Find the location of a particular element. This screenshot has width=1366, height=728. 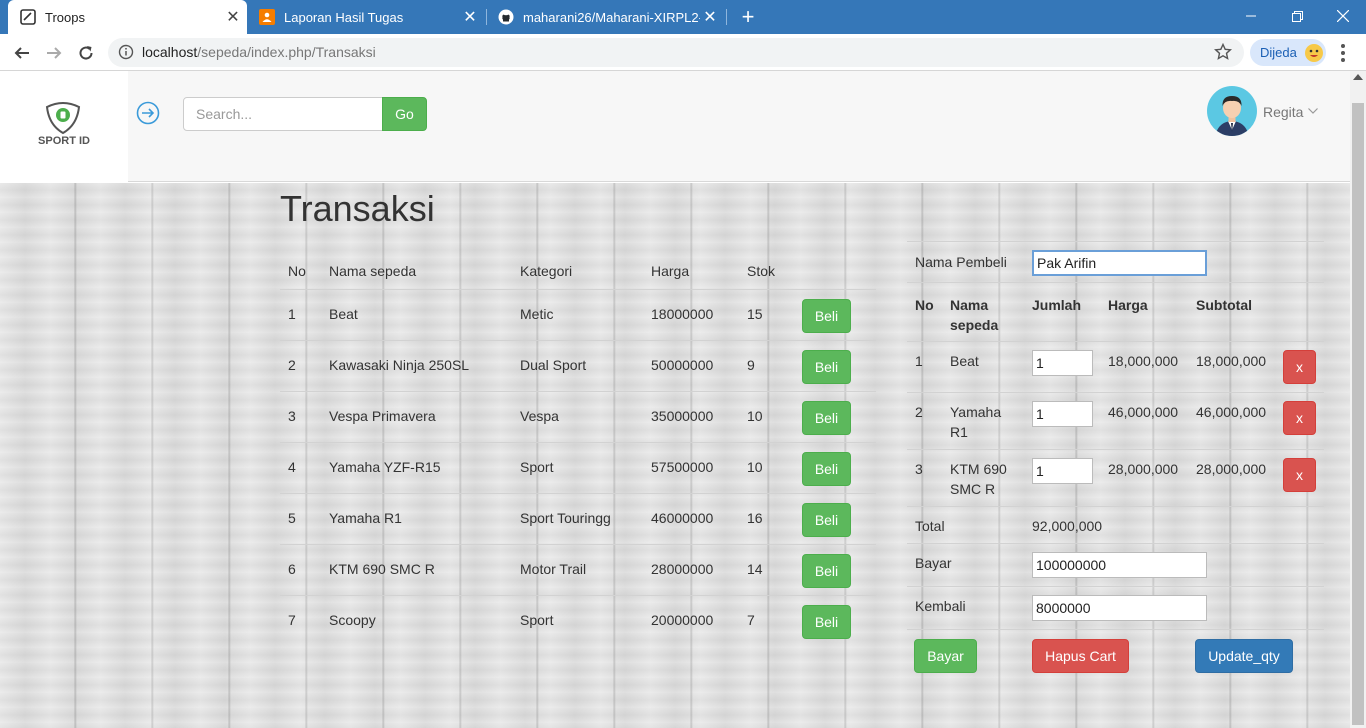

url-text: localhost/sepeda/index.php/Transaksi is located at coordinates (259, 52).